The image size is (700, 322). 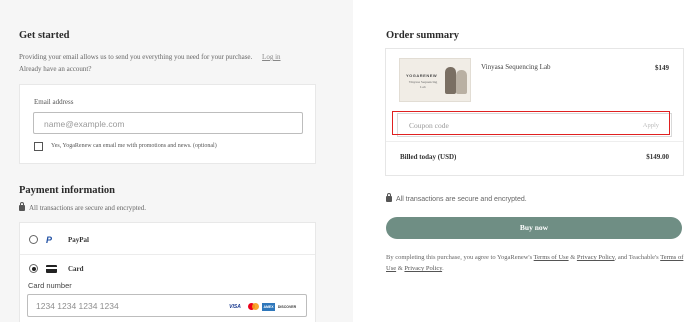 I want to click on card-number-placeholder: 1234 1234 1234 1234, so click(x=77, y=306).